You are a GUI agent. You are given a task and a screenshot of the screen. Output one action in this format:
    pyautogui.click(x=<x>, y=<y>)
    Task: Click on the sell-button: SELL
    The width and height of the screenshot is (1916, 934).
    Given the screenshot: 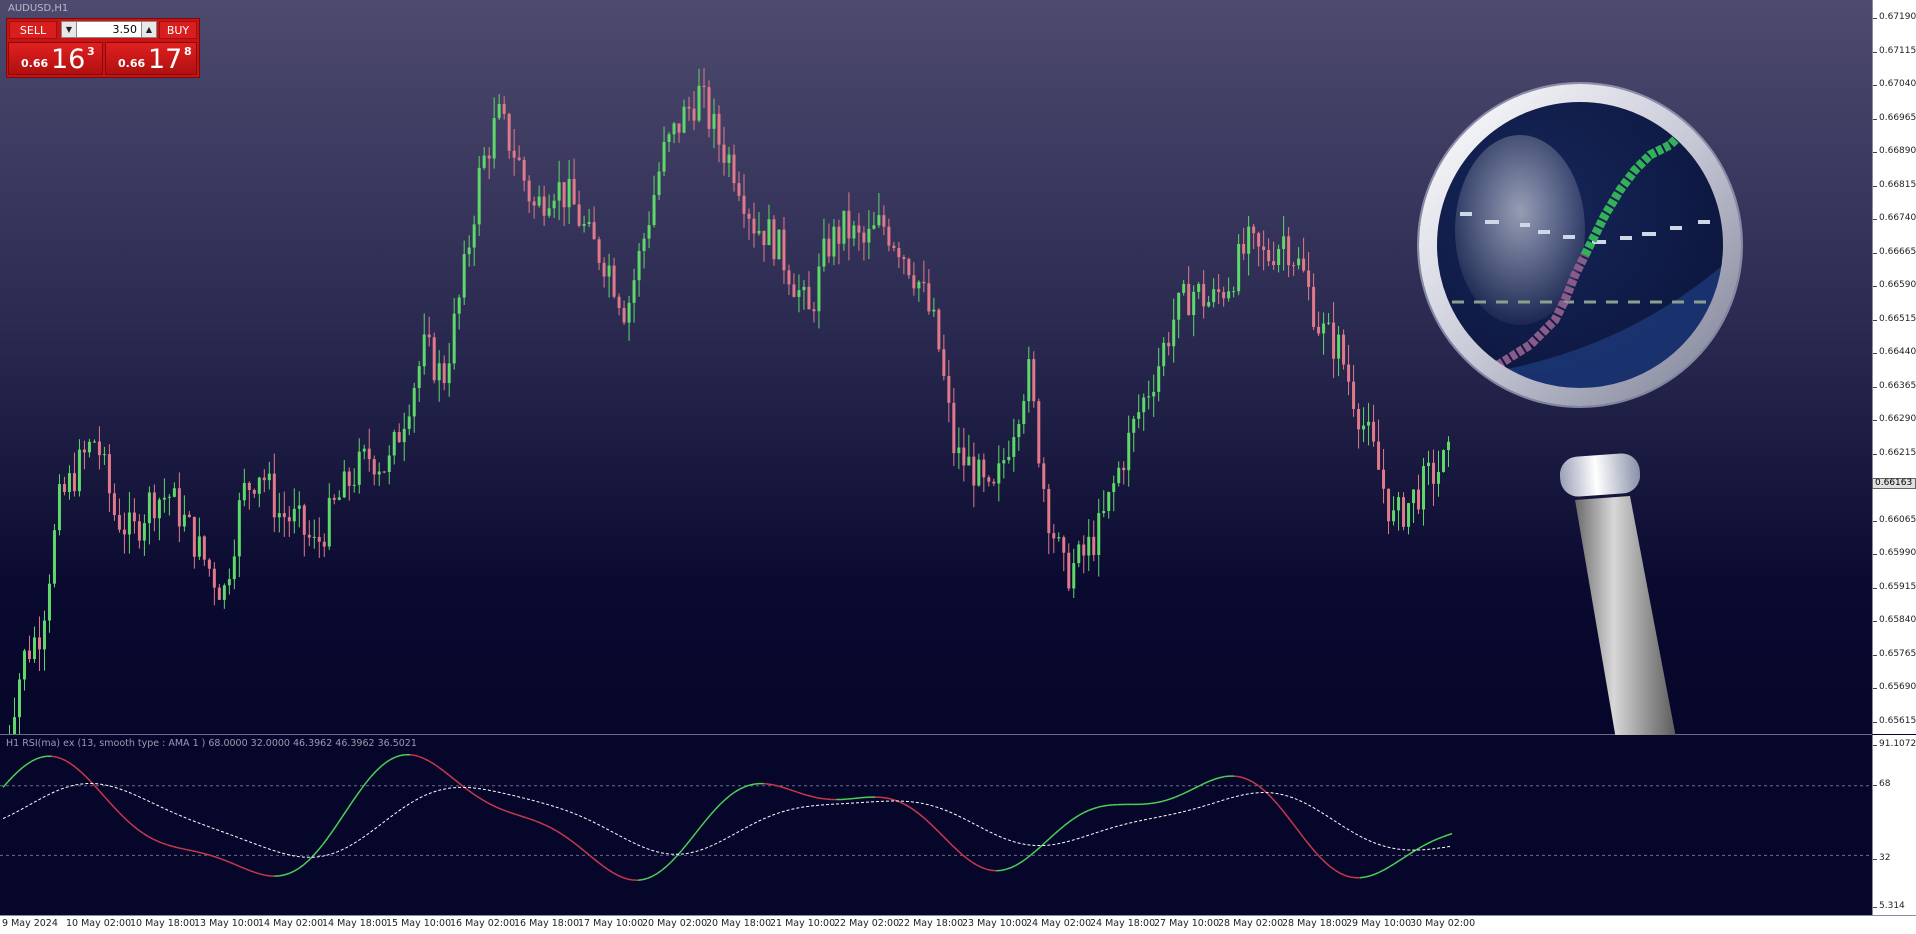 What is the action you would take?
    pyautogui.click(x=33, y=30)
    